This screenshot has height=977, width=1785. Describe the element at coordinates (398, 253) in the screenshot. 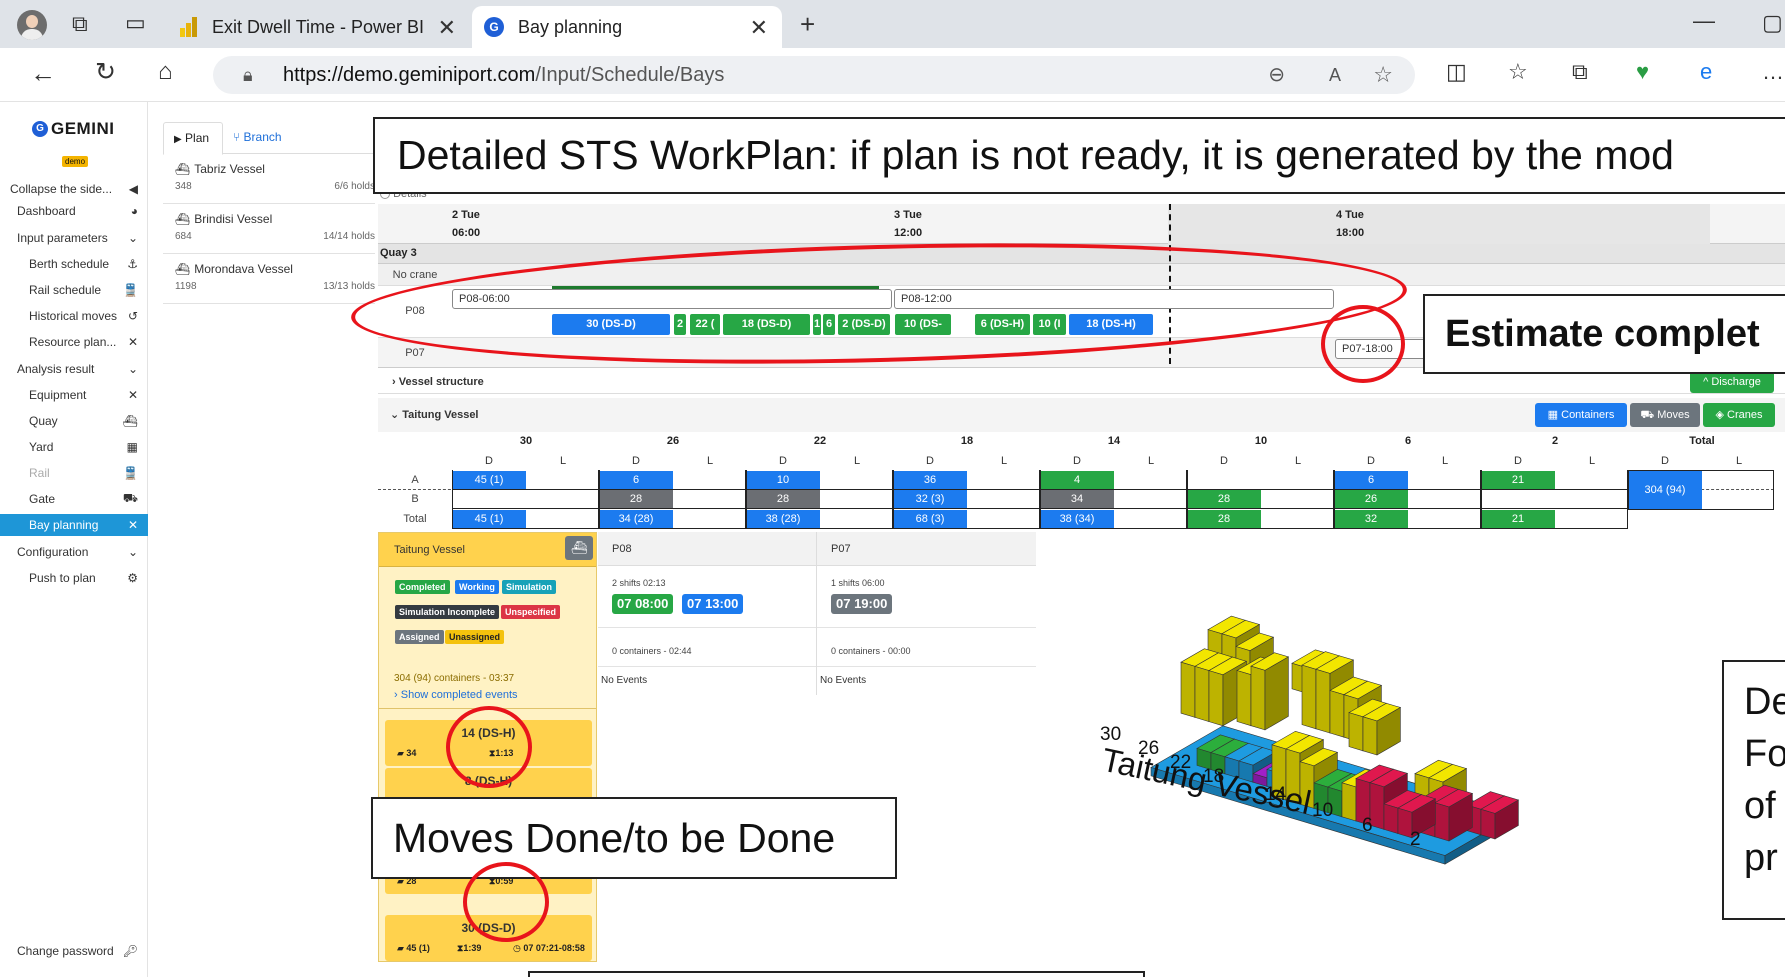

I see `quay-label: Quay 3` at that location.